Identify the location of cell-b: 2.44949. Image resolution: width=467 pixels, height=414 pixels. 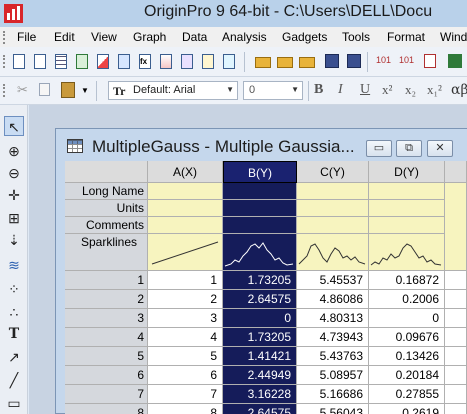
(260, 375).